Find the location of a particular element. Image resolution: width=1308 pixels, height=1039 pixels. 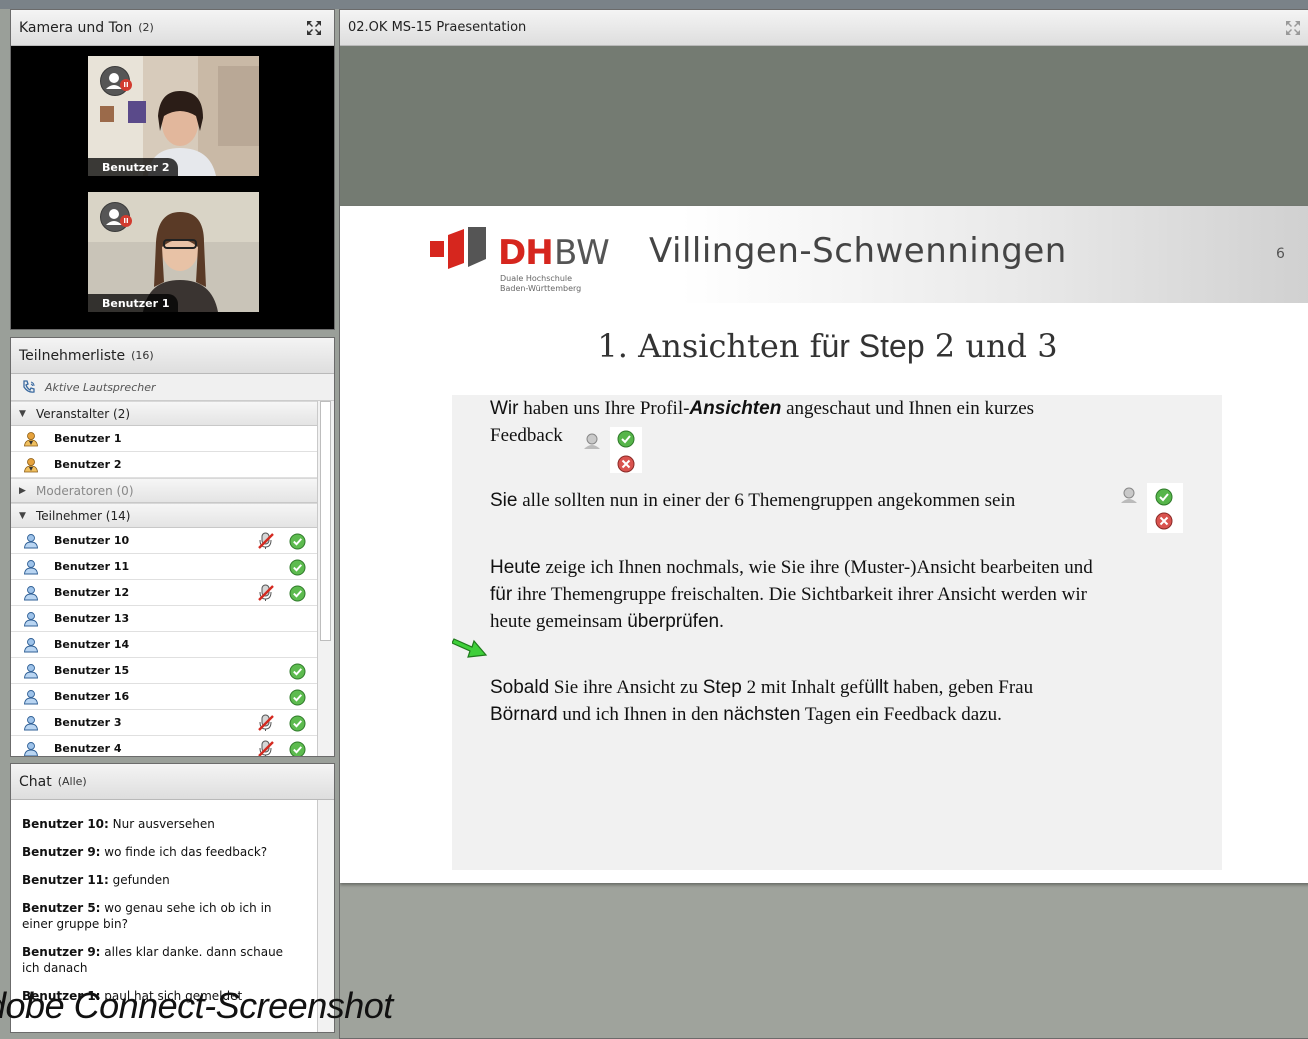

attendee-row: Benutzer 15 is located at coordinates (164, 671).